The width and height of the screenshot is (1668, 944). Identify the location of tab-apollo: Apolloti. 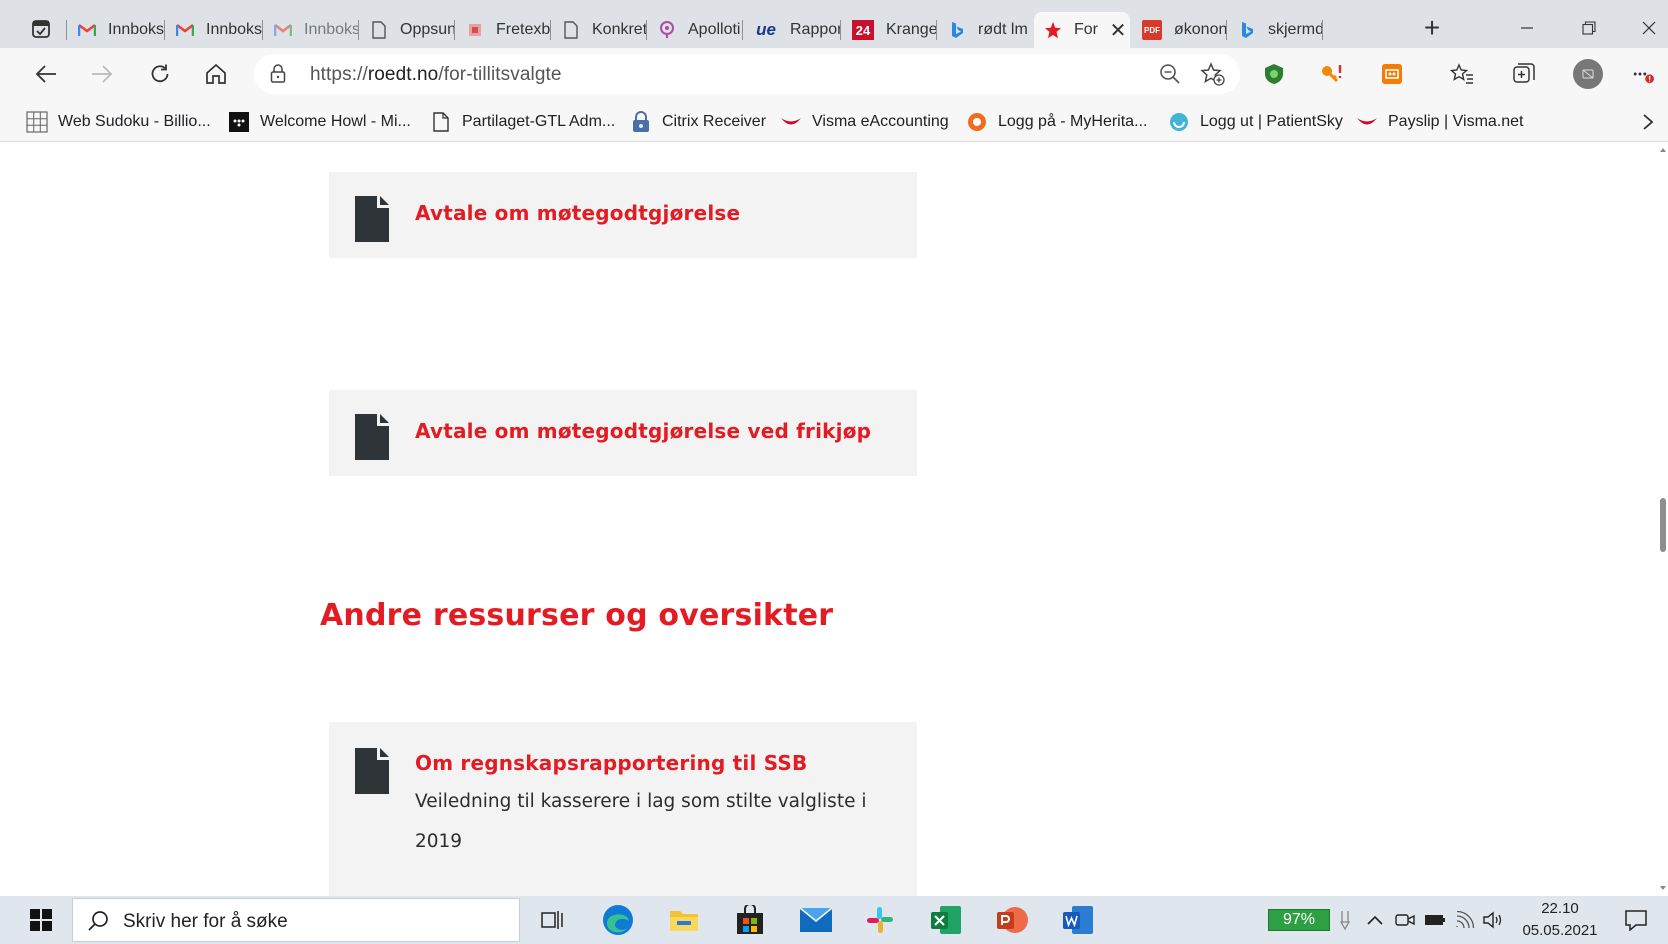
(695, 30).